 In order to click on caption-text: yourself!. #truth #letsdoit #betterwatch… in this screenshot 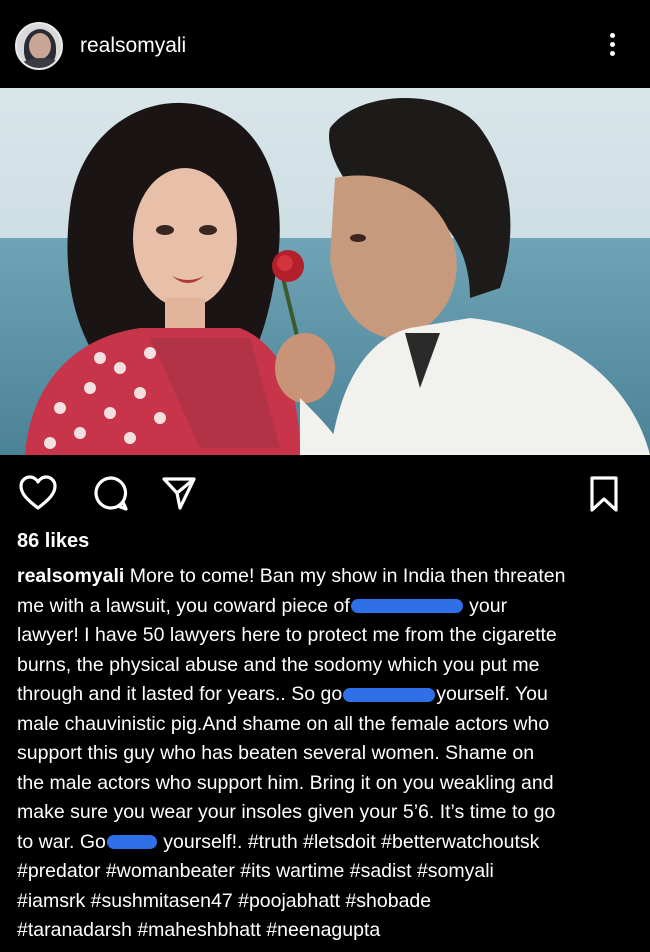, I will do `click(348, 841)`.